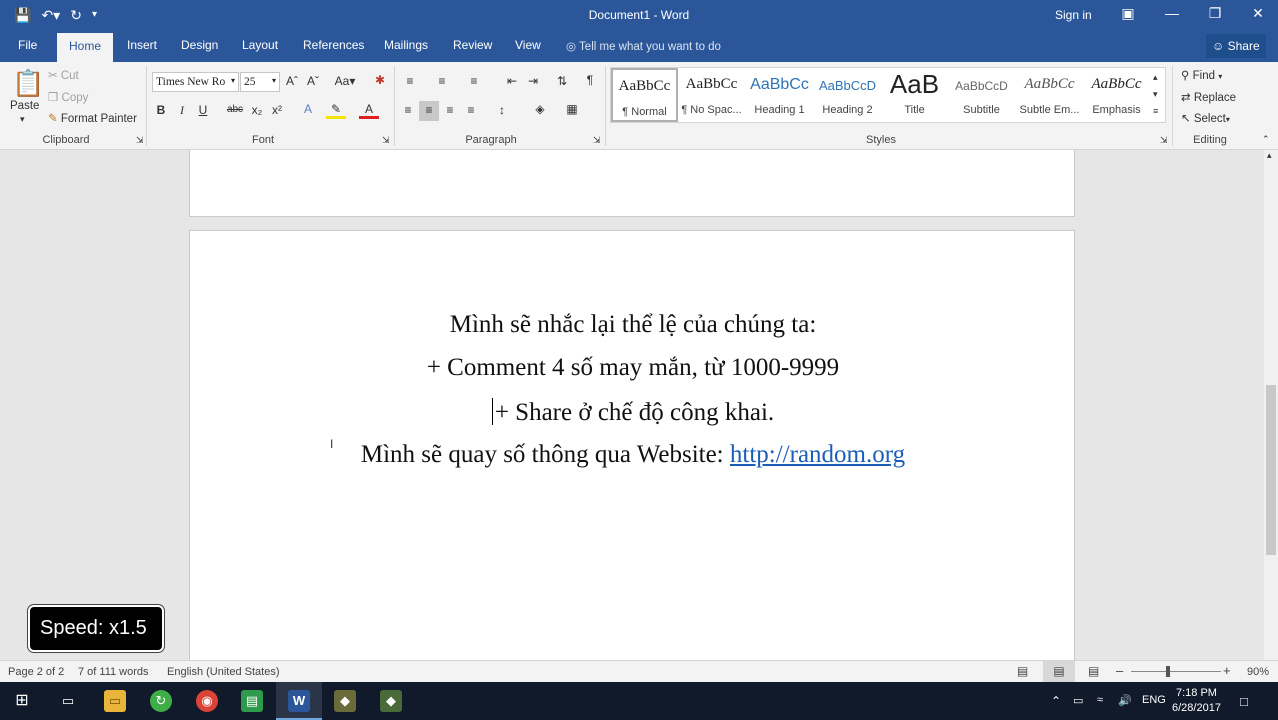  Describe the element at coordinates (36, 672) in the screenshot. I see `page-count: Page 2 of 2` at that location.